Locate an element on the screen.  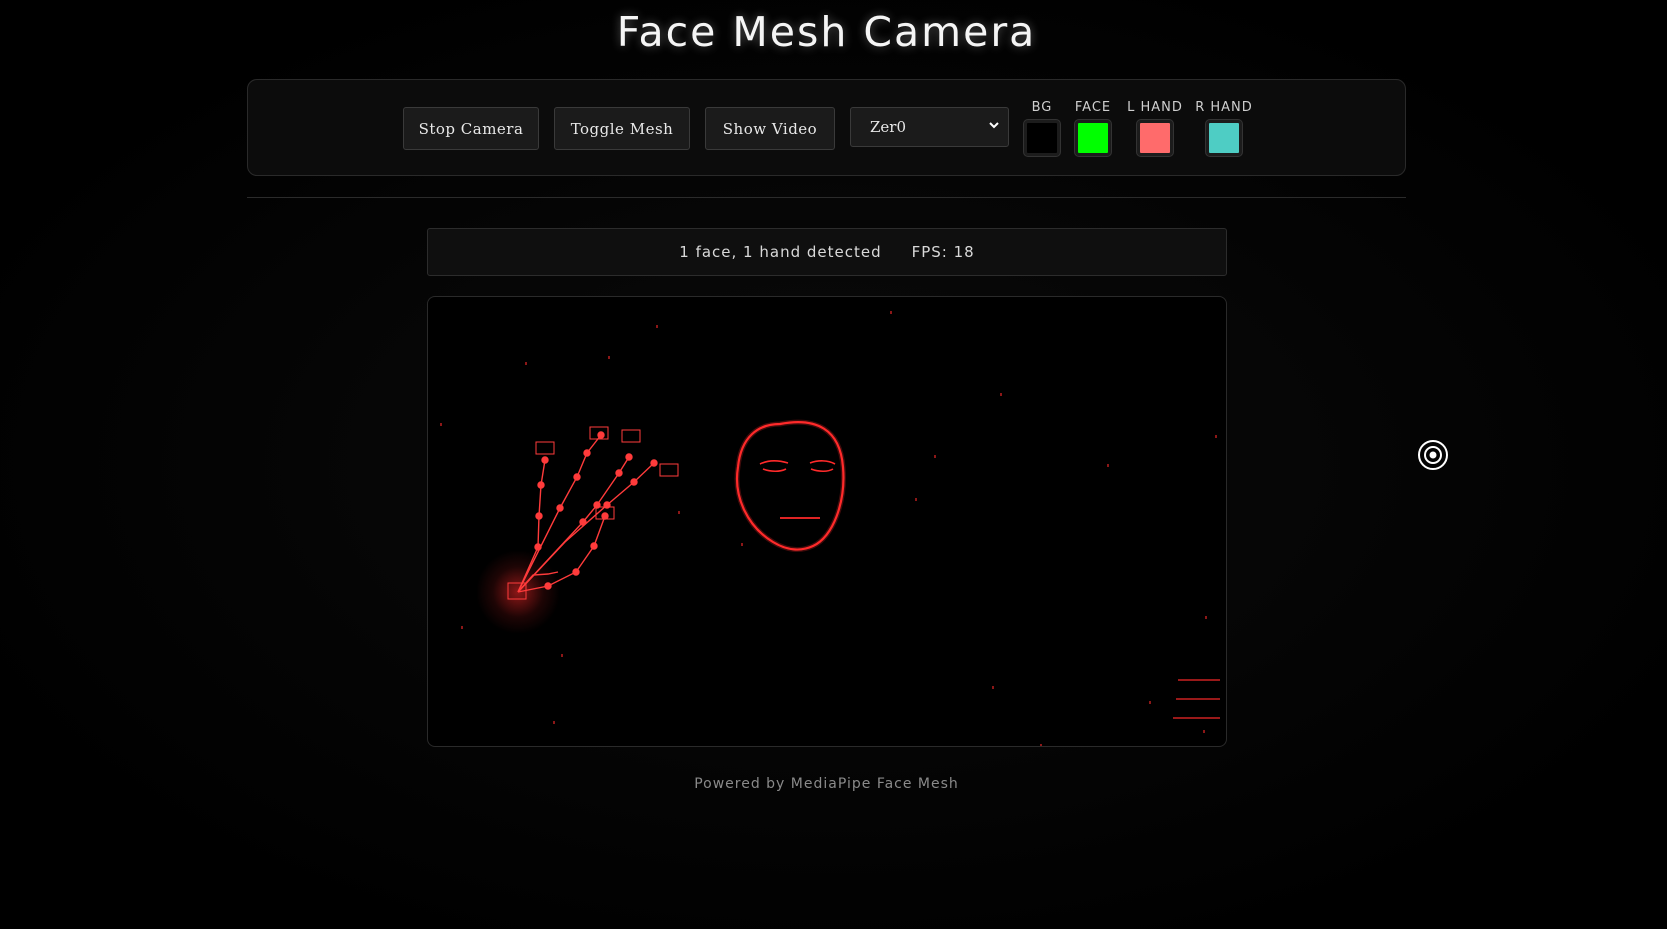
right-hand-color-label: R HAND is located at coordinates (1224, 107).